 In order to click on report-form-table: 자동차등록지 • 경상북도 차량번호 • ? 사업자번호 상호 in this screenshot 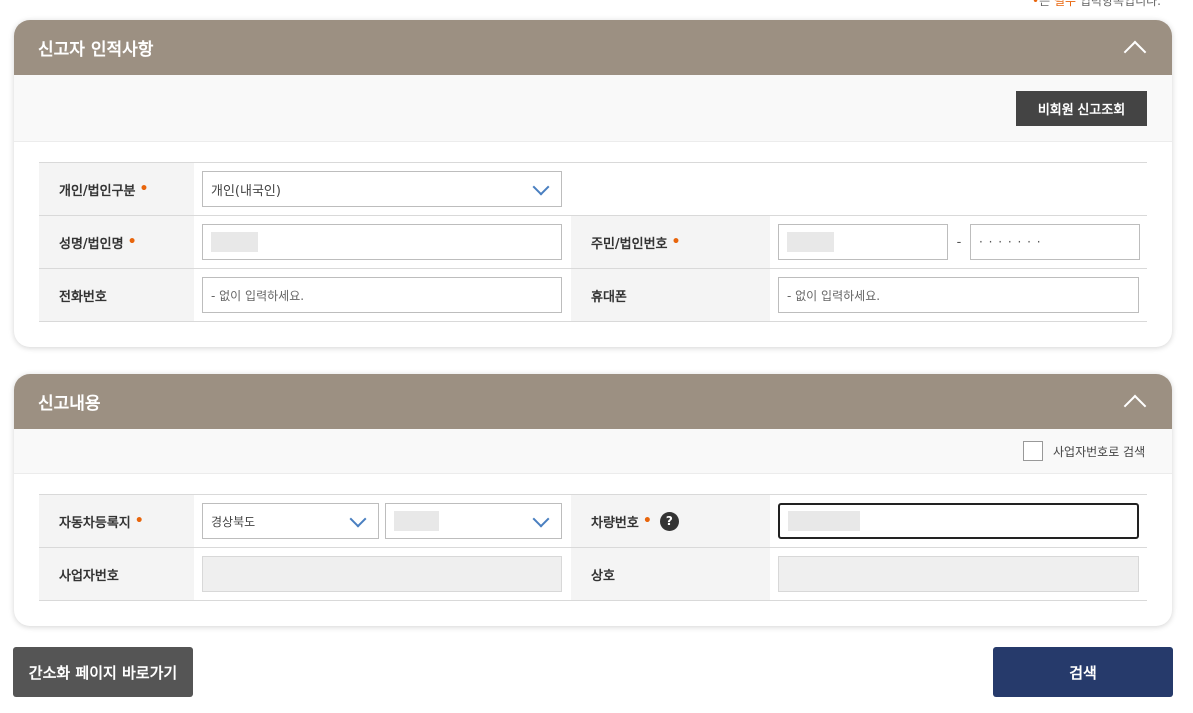, I will do `click(593, 547)`.